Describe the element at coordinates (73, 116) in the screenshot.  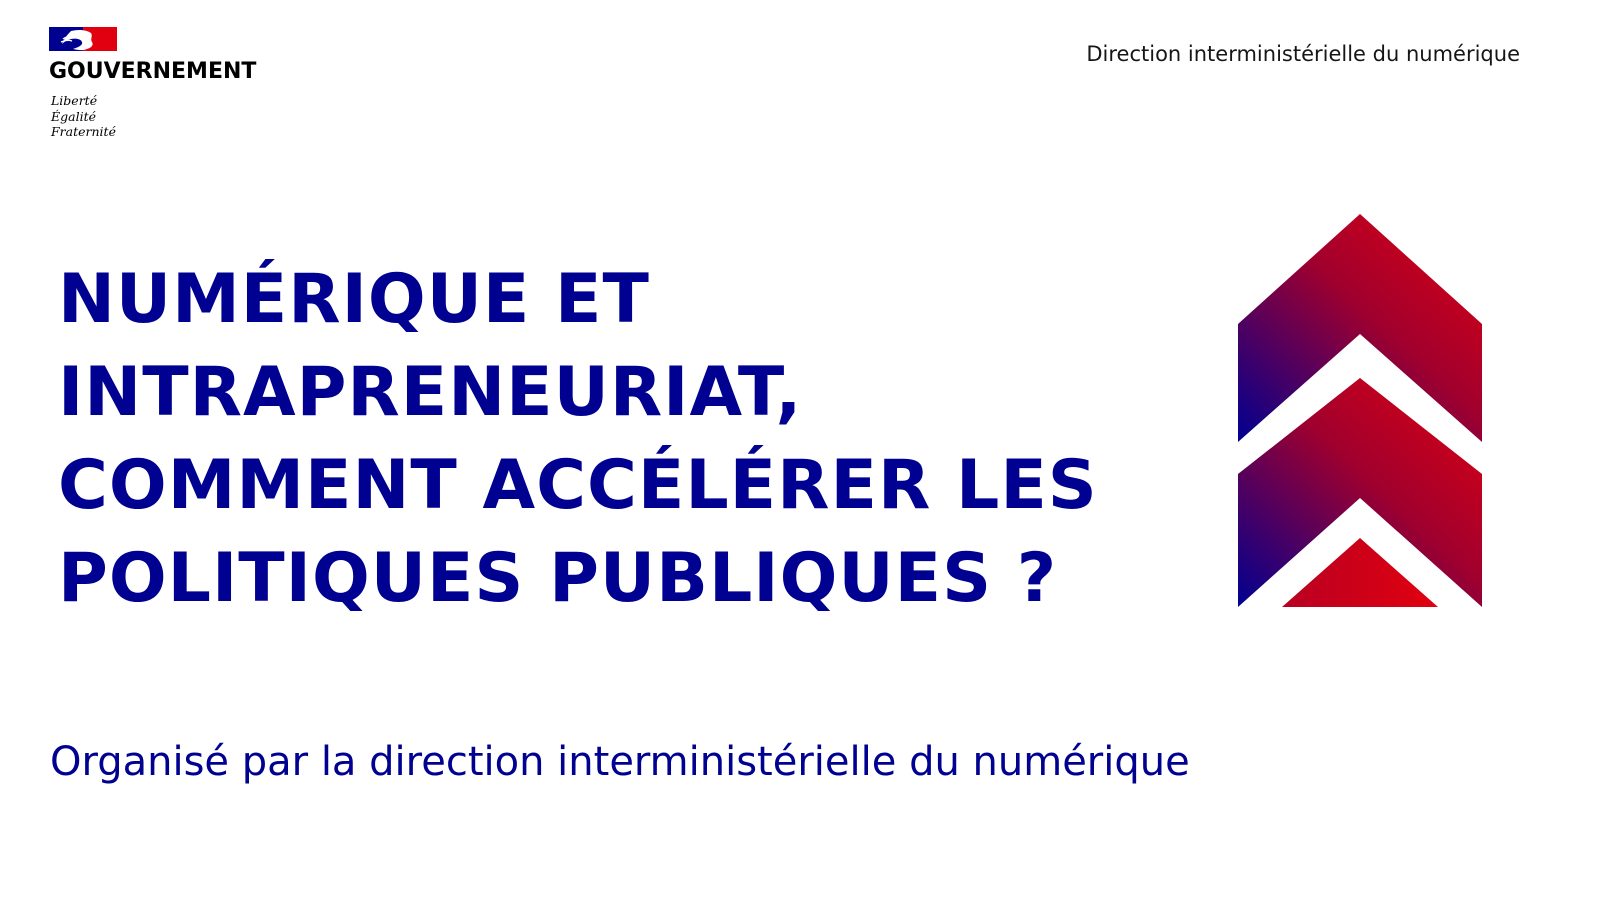
I see `motto-egalite: Égalité` at that location.